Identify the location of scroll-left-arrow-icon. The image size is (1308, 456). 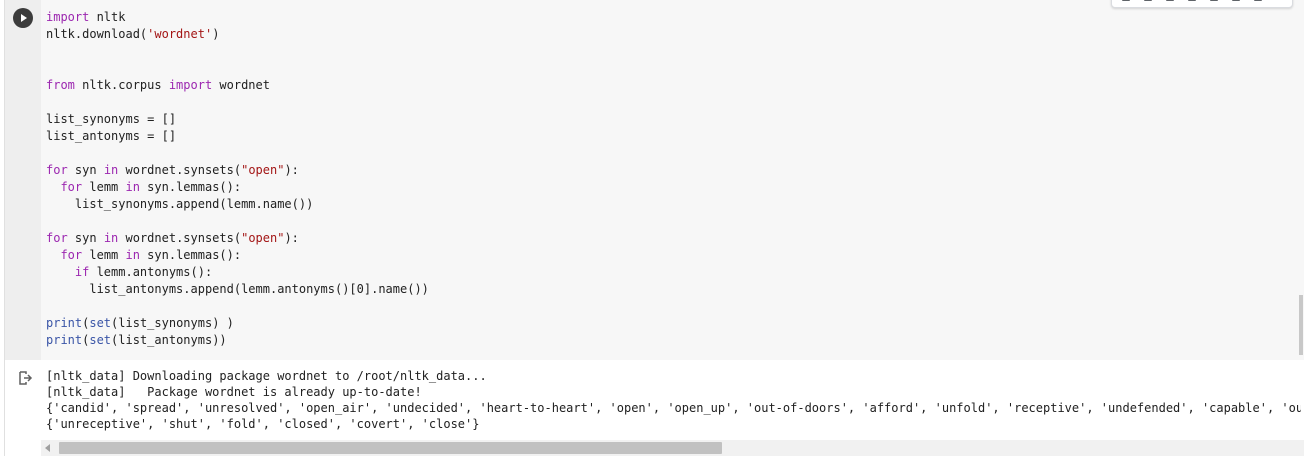
(47, 448).